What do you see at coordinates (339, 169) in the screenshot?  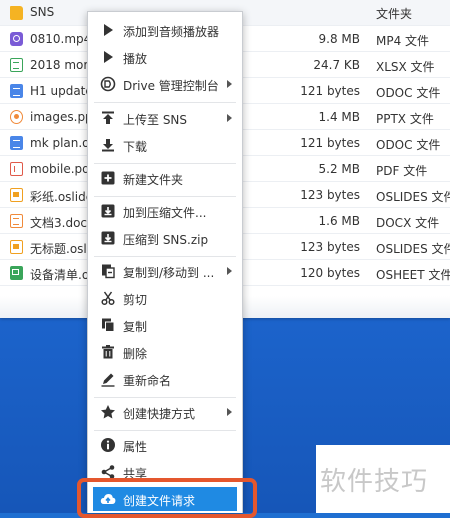 I see `file-size: 5.2 MB` at bounding box center [339, 169].